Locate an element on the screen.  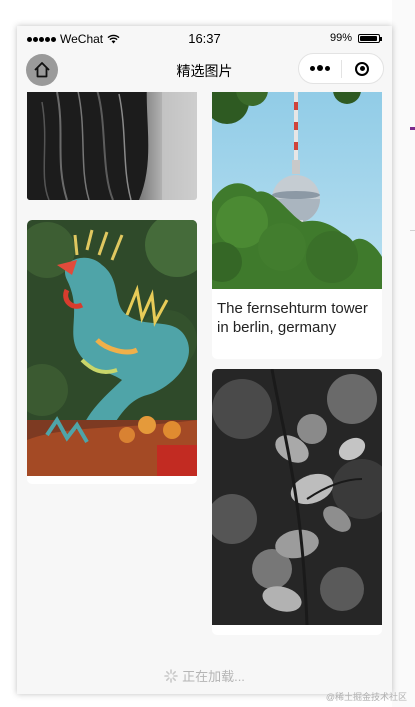
background-divider is located at coordinates (412, 230).